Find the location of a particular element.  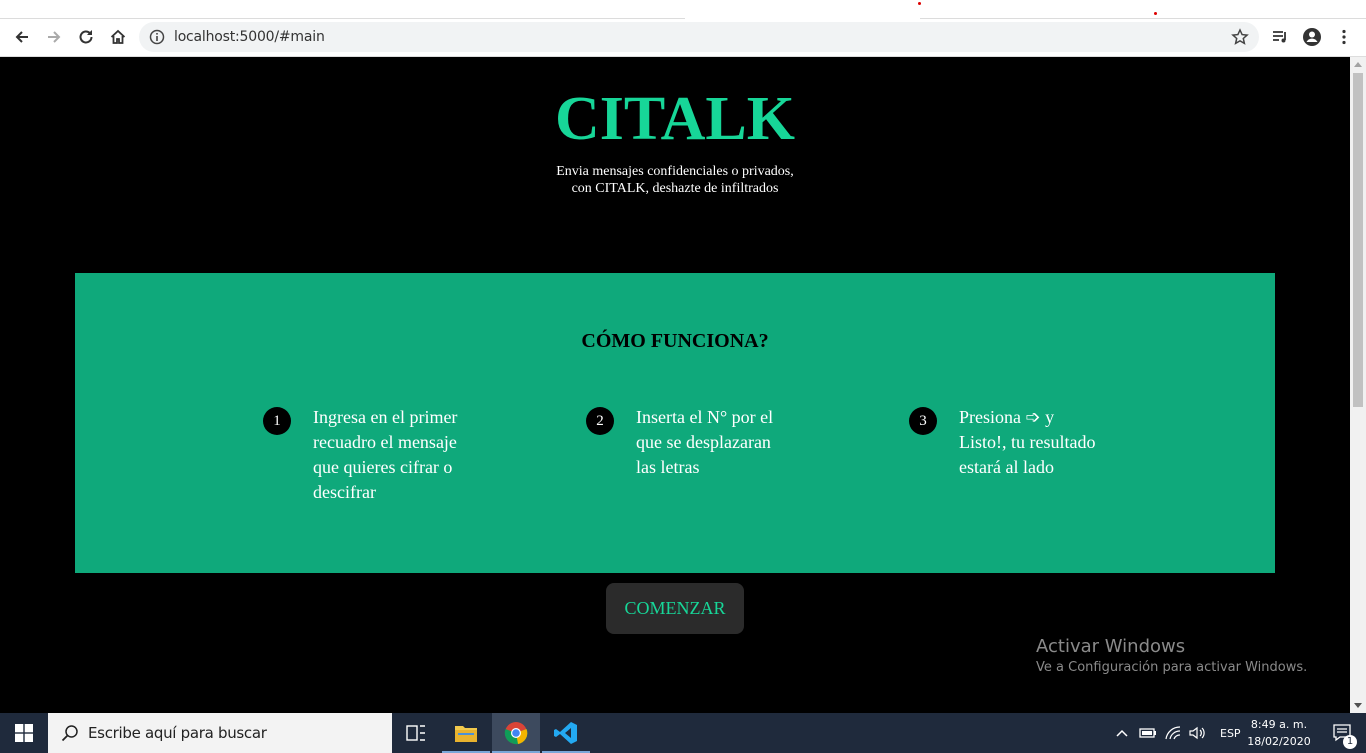

step-text-line: las letras is located at coordinates (668, 467).